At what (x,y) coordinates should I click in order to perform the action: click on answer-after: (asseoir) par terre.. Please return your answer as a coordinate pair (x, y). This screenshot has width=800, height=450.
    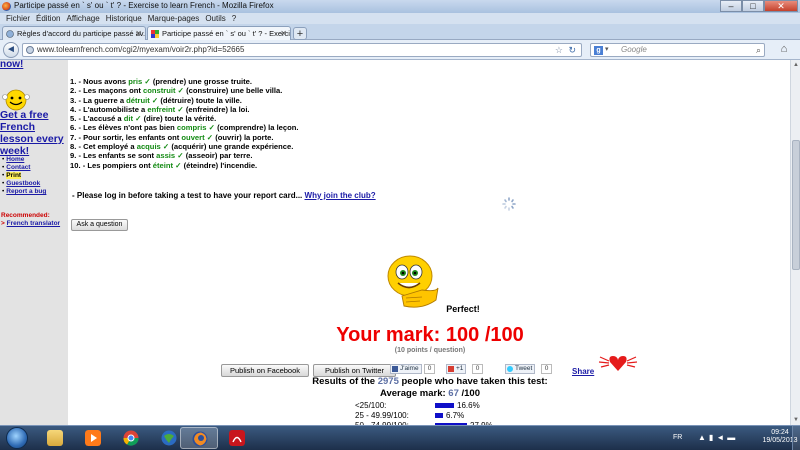
    Looking at the image, I should click on (218, 156).